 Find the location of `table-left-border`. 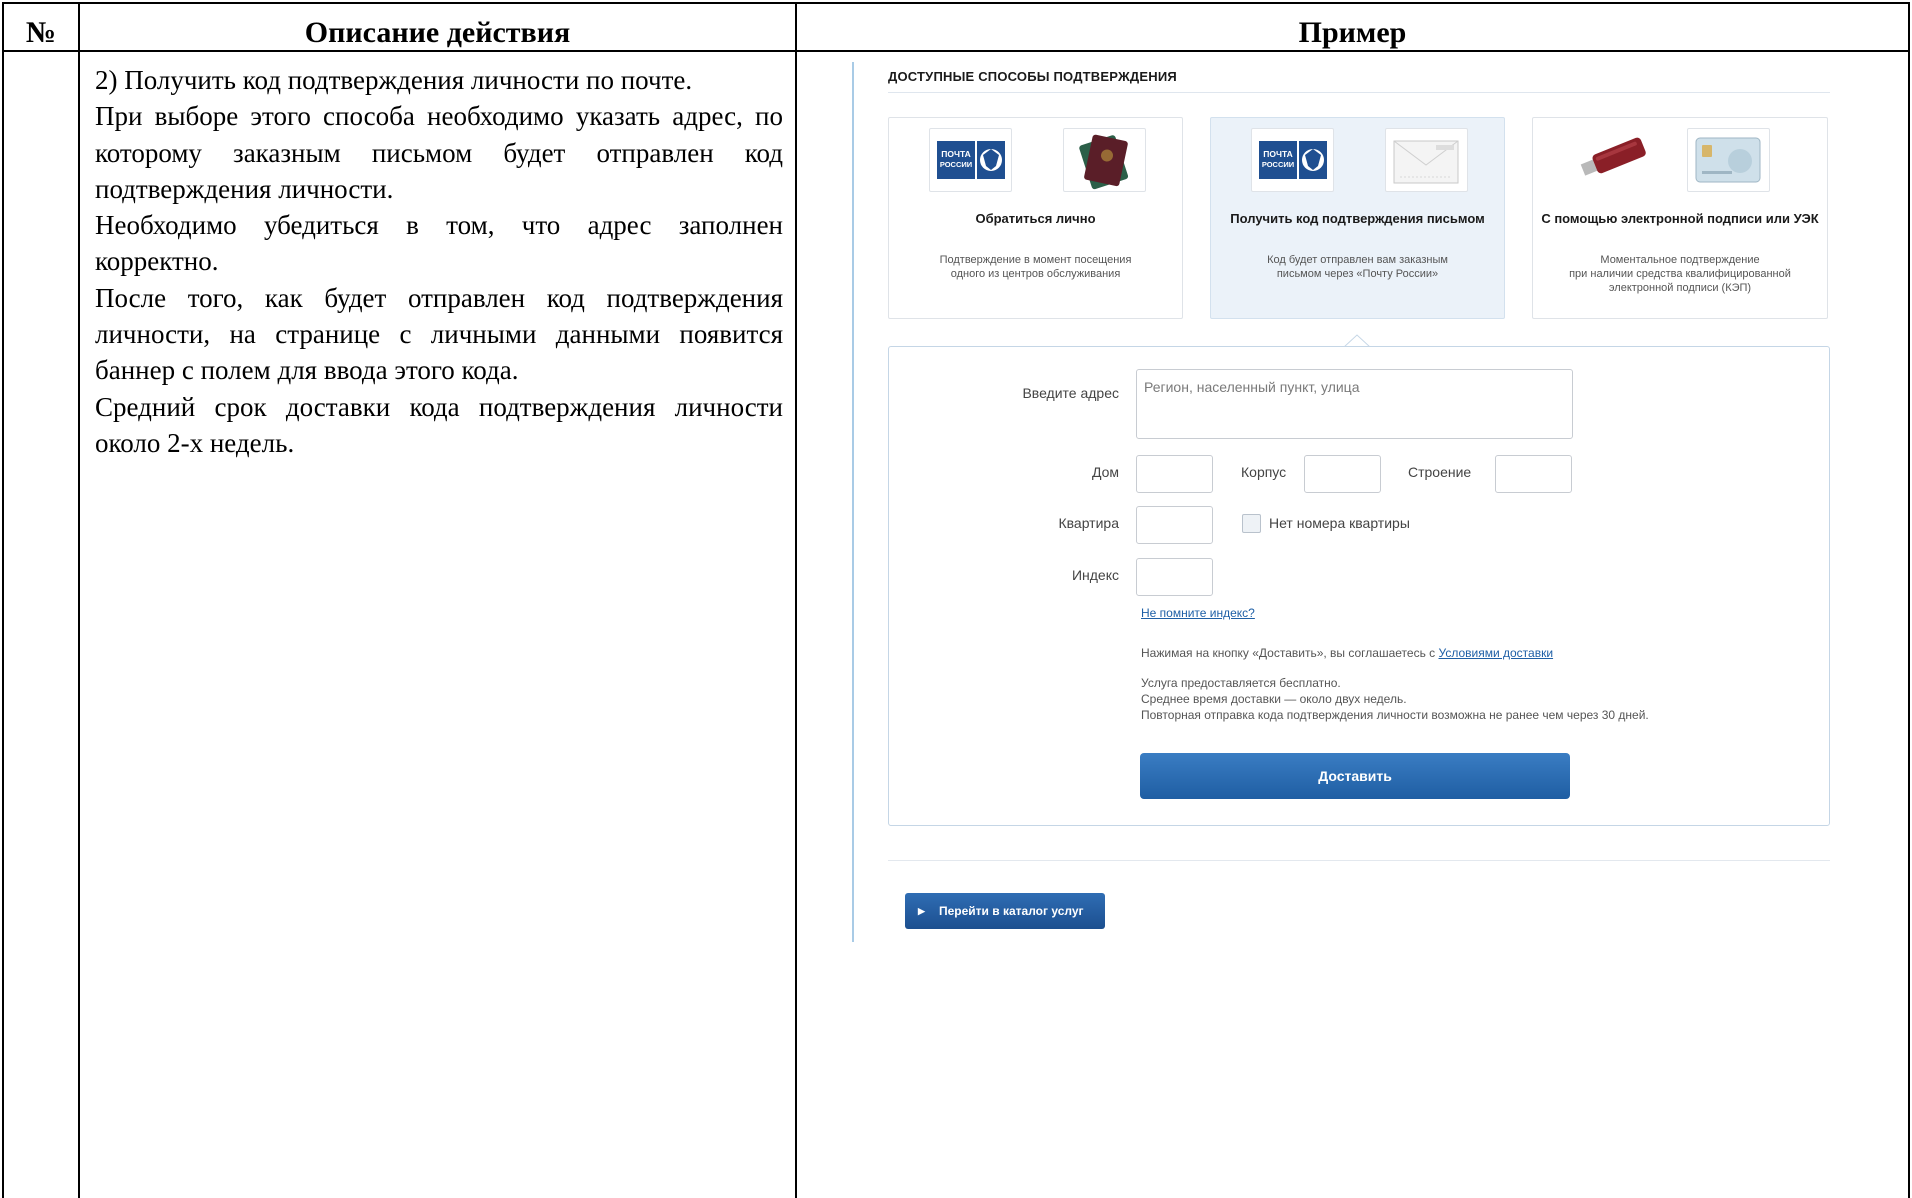

table-left-border is located at coordinates (3, 600).